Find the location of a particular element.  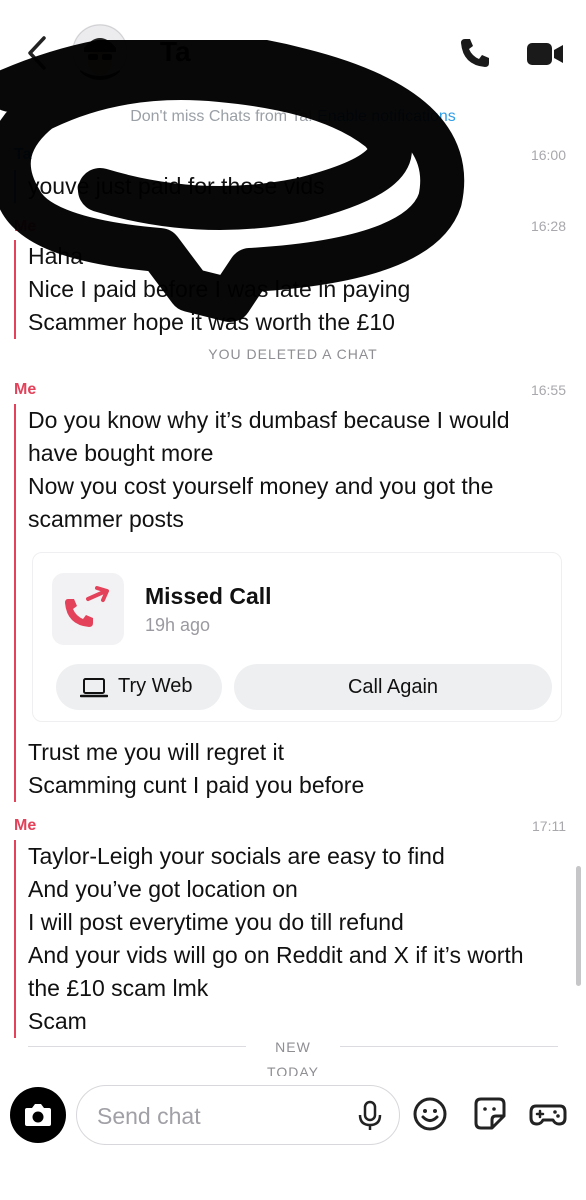

chat-input-wrap is located at coordinates (238, 1115).